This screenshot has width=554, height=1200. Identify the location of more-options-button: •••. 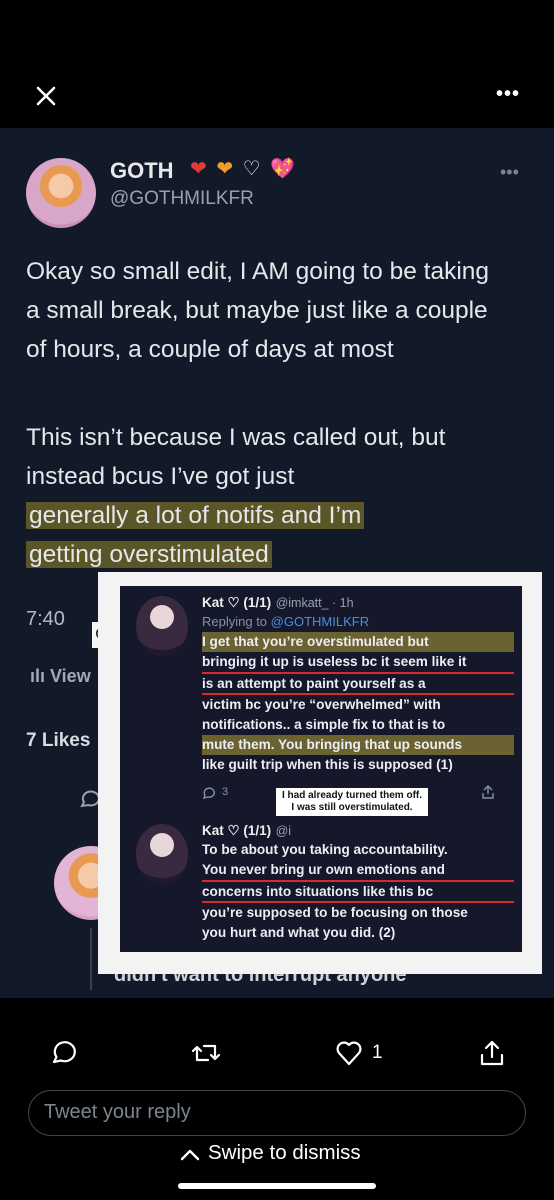
(508, 94).